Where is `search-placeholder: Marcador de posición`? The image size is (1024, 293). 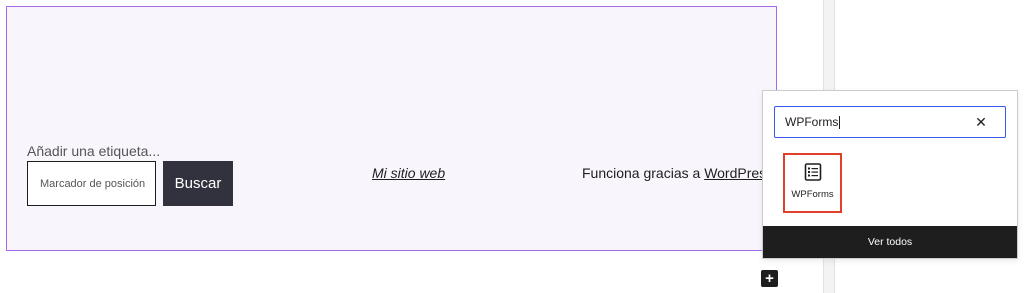 search-placeholder: Marcador de posición is located at coordinates (93, 183).